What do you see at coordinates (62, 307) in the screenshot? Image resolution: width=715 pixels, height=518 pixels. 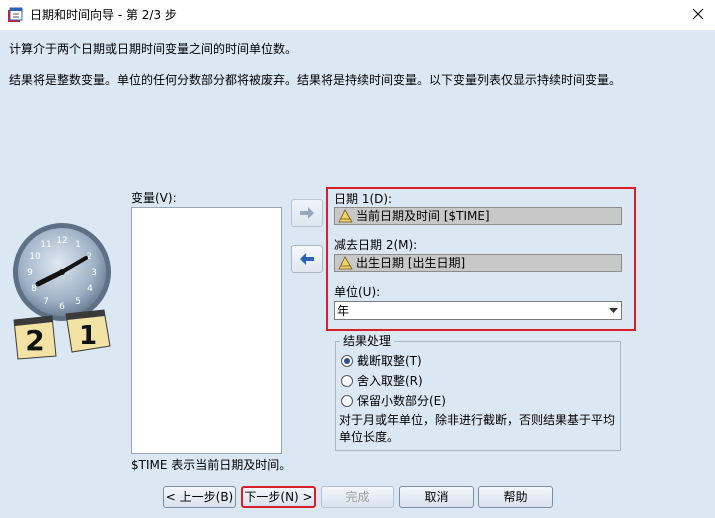 I see `clock-number: 6` at bounding box center [62, 307].